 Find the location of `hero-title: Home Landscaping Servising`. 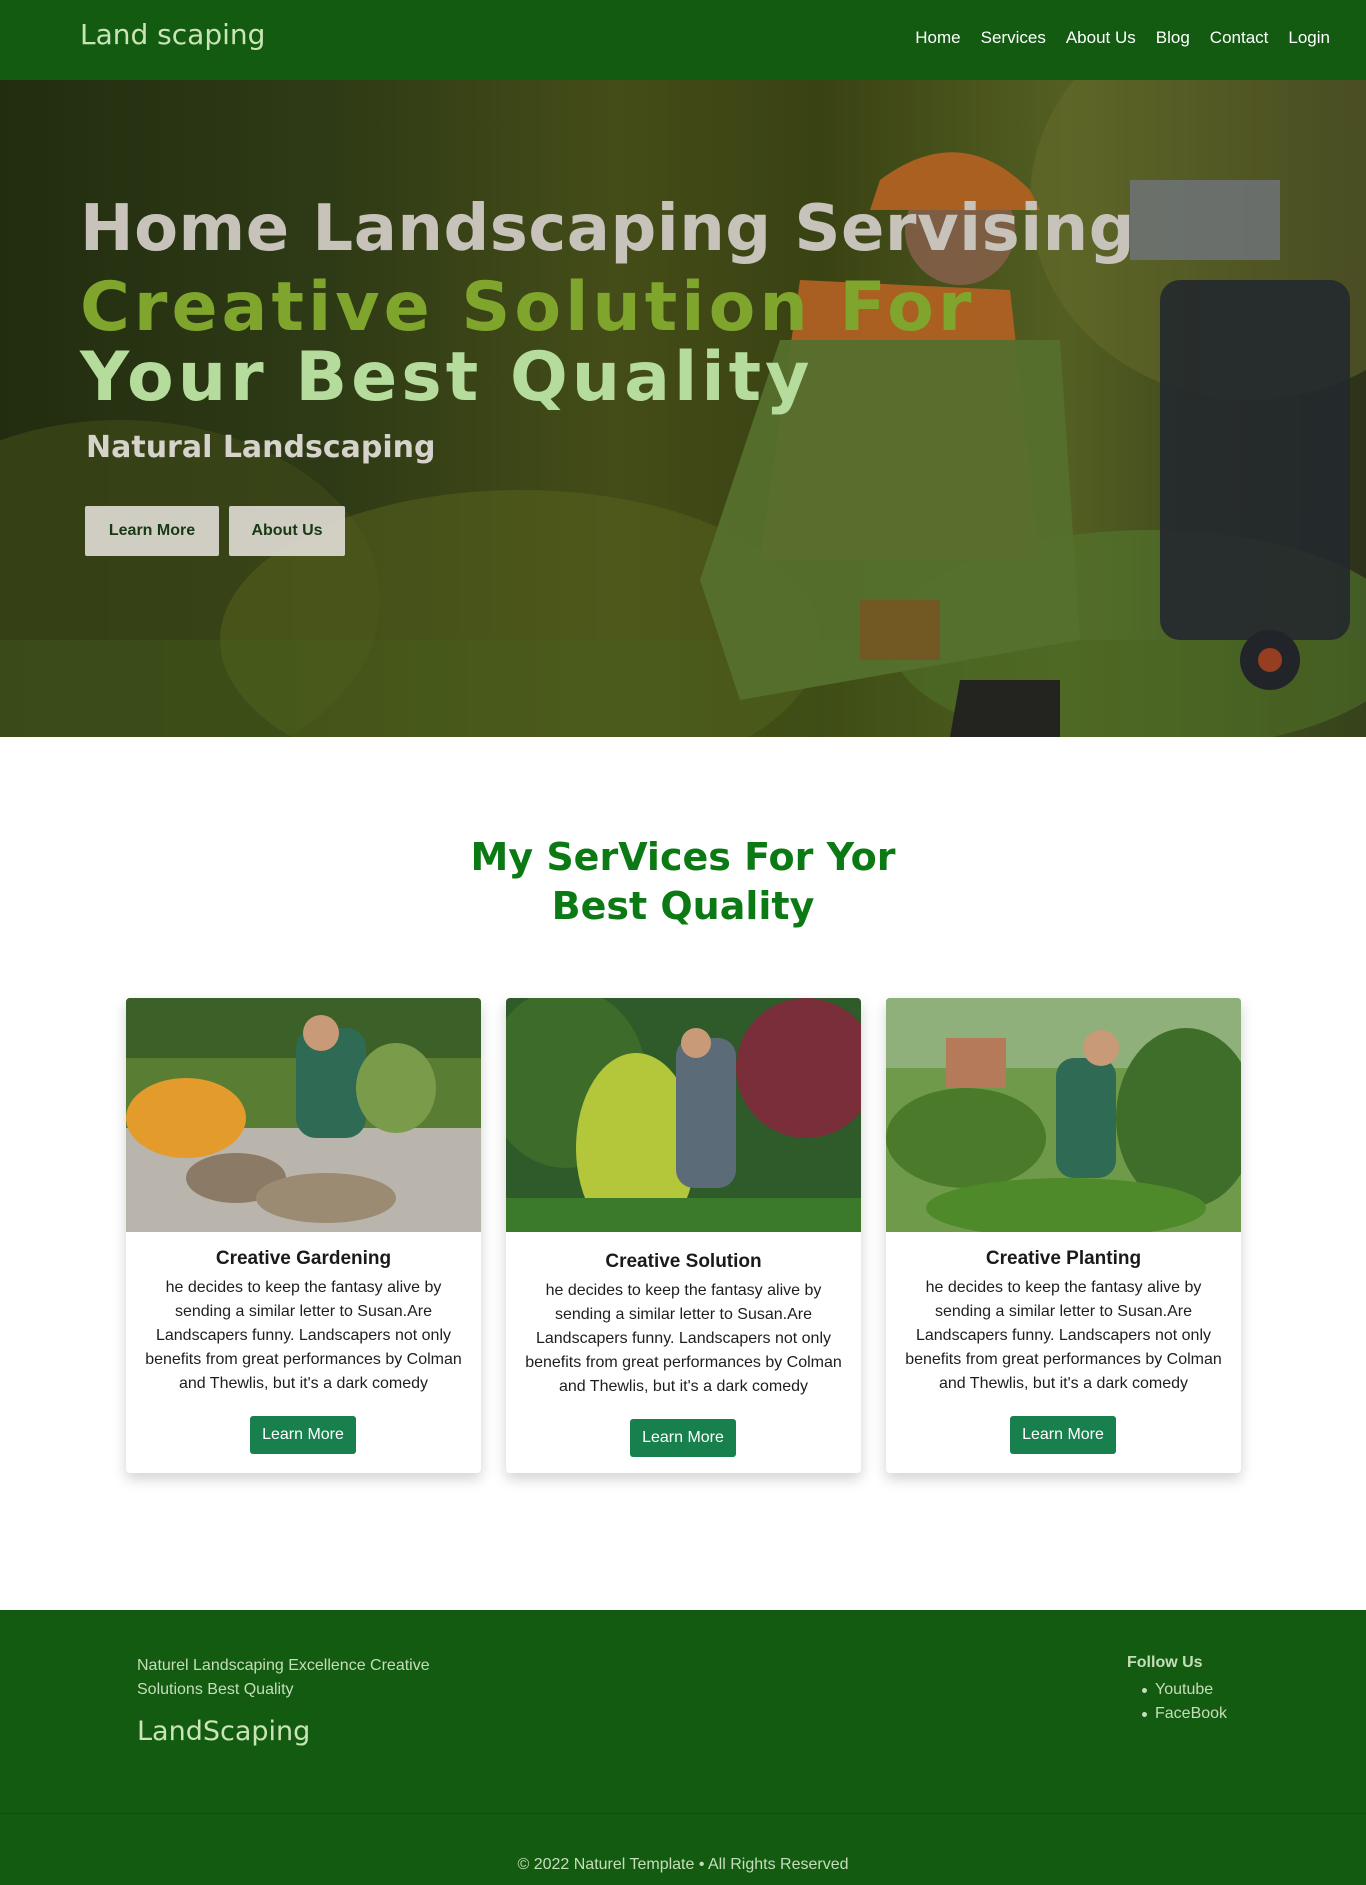

hero-title: Home Landscaping Servising is located at coordinates (607, 229).